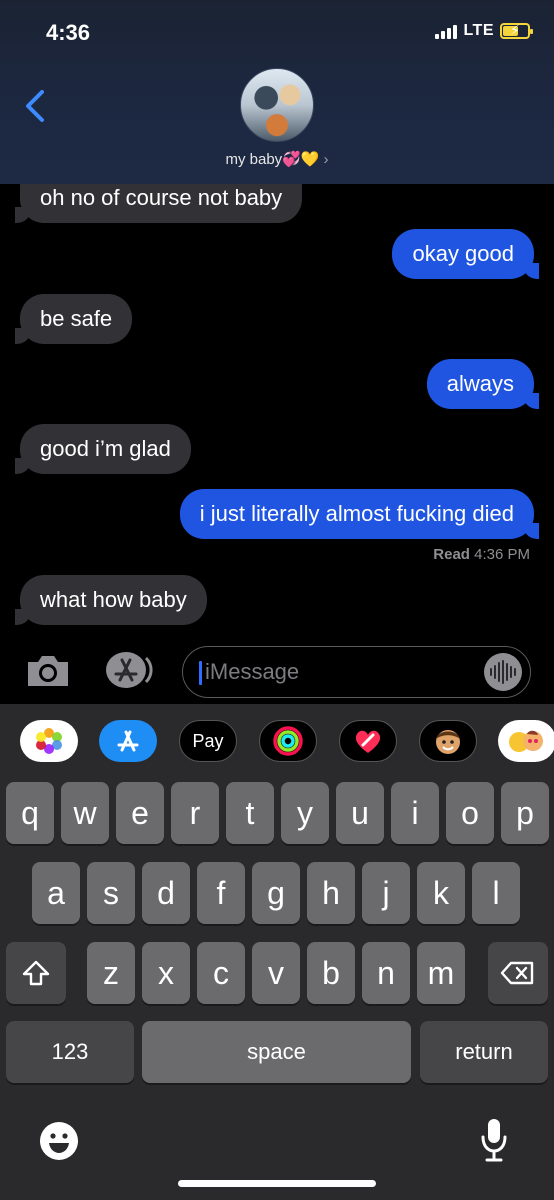 This screenshot has height=1200, width=554. Describe the element at coordinates (386, 973) in the screenshot. I see `key-n: n` at that location.